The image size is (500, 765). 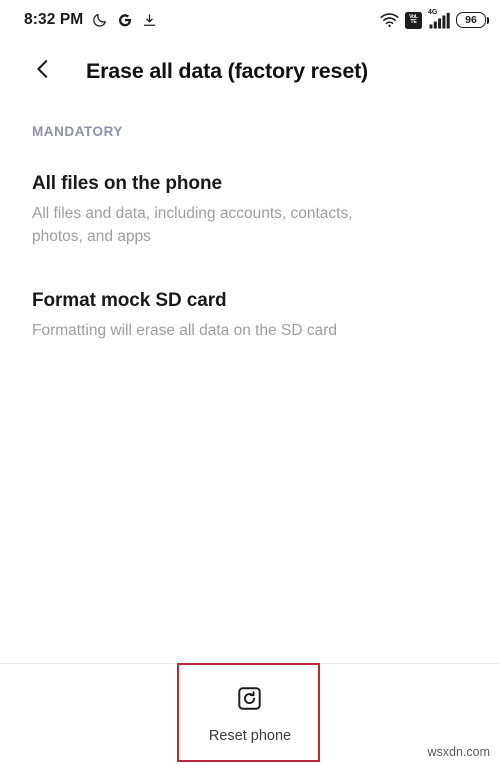 What do you see at coordinates (439, 18) in the screenshot?
I see `signal-bars-icon: 4G` at bounding box center [439, 18].